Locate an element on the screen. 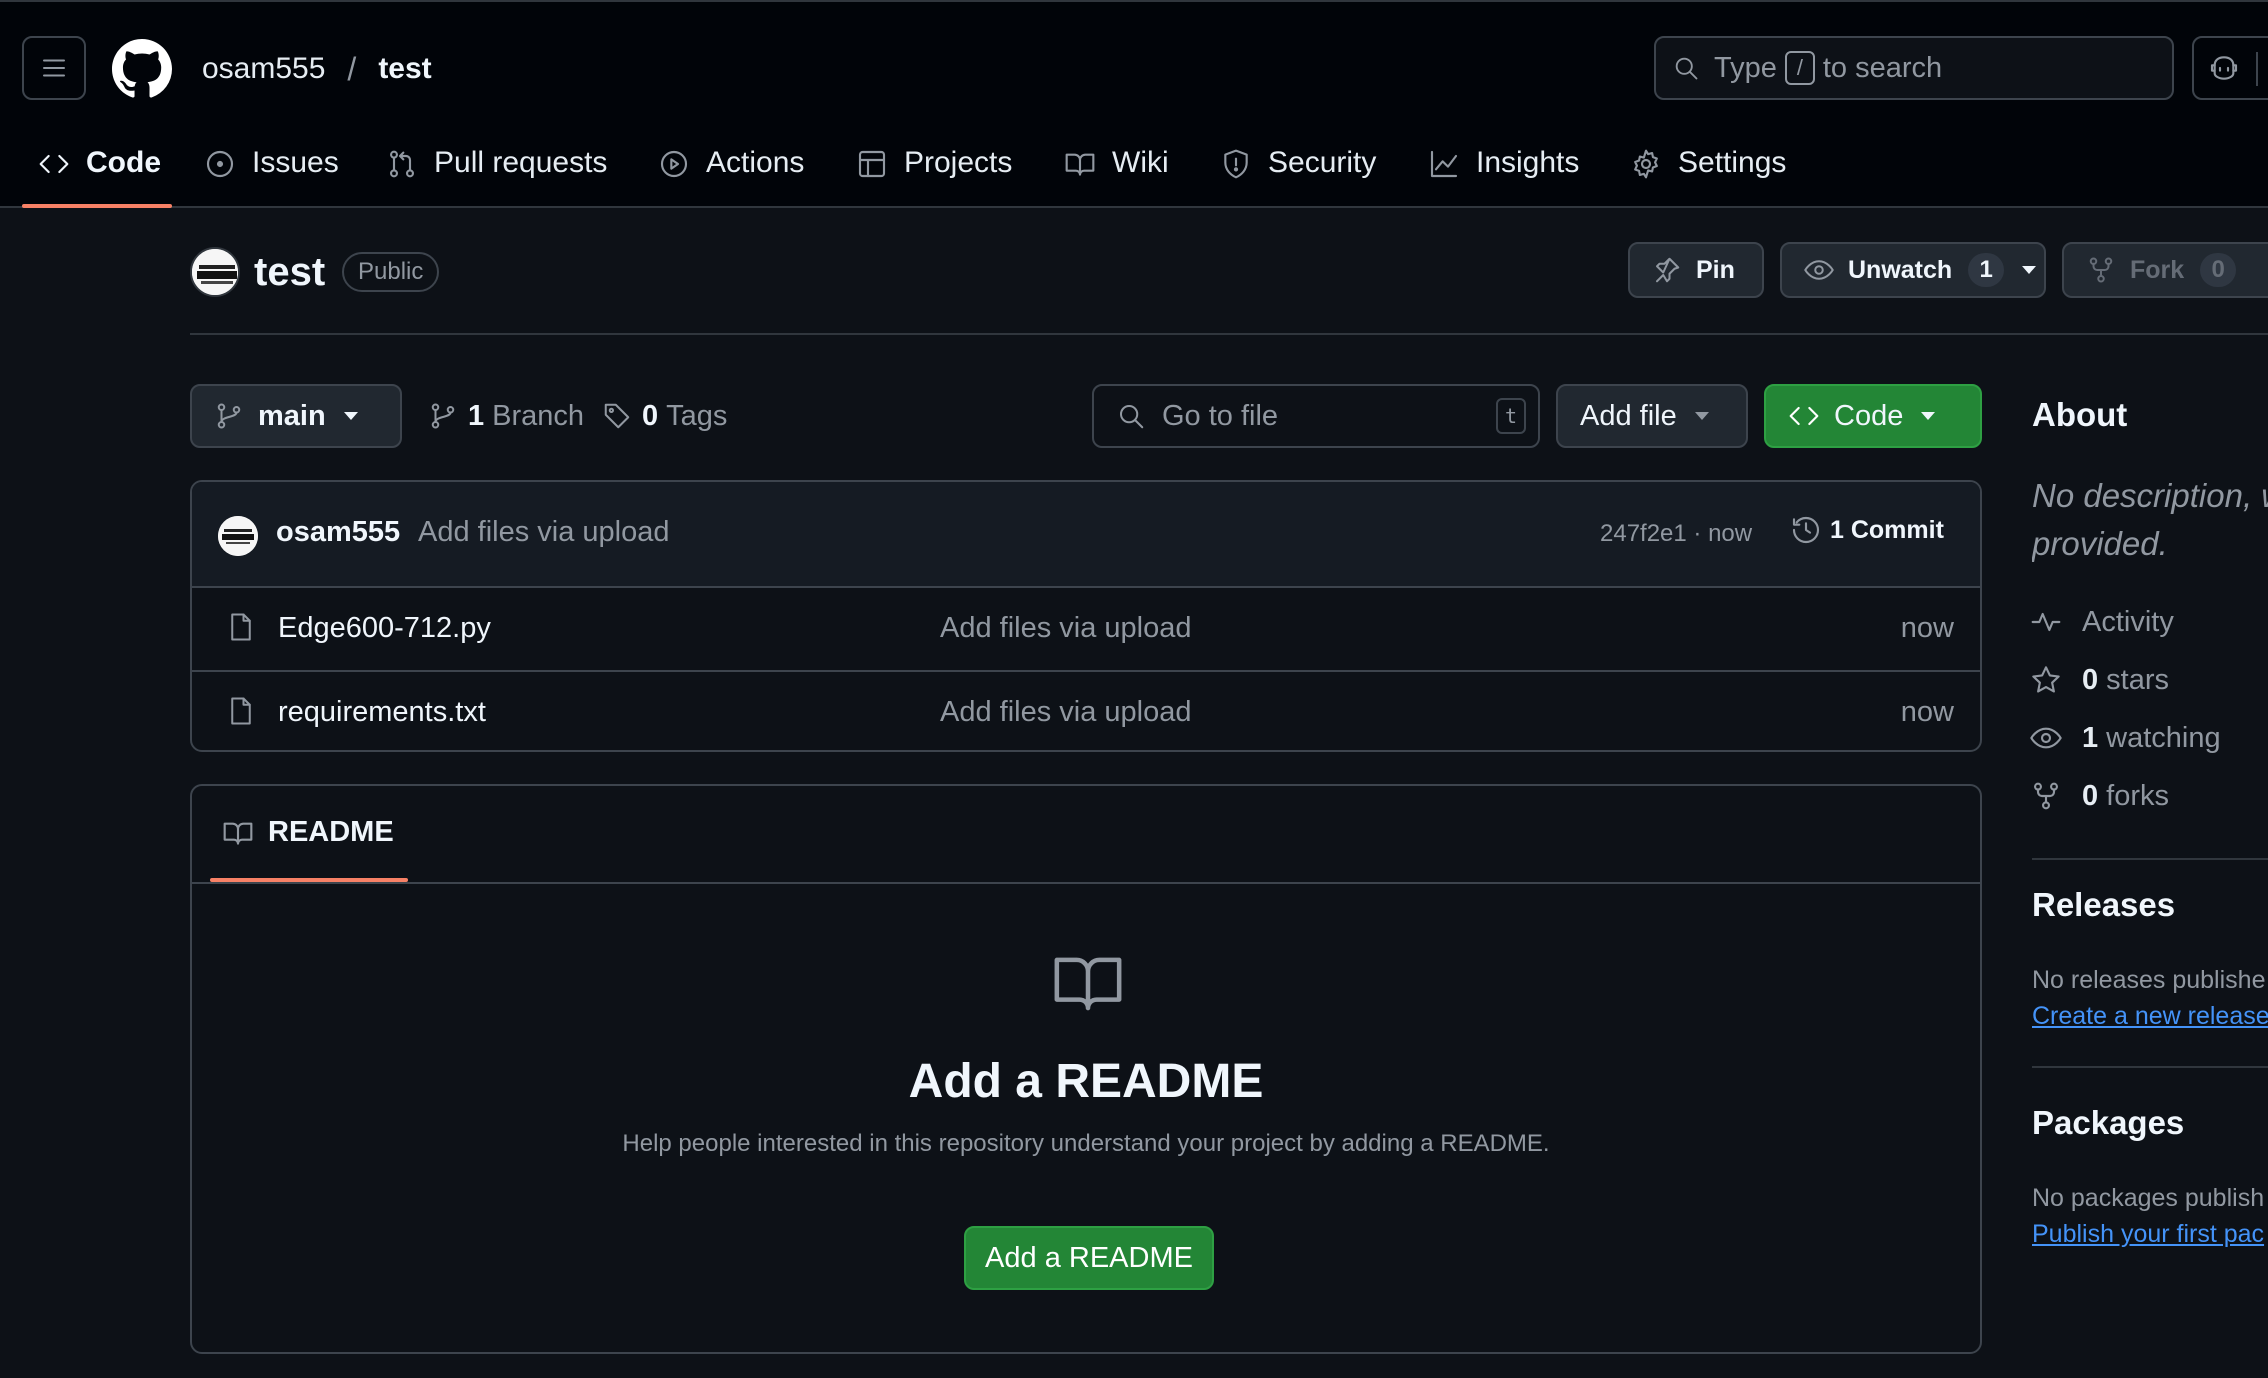 The width and height of the screenshot is (2268, 1378). pin-label: Pin is located at coordinates (1715, 269).